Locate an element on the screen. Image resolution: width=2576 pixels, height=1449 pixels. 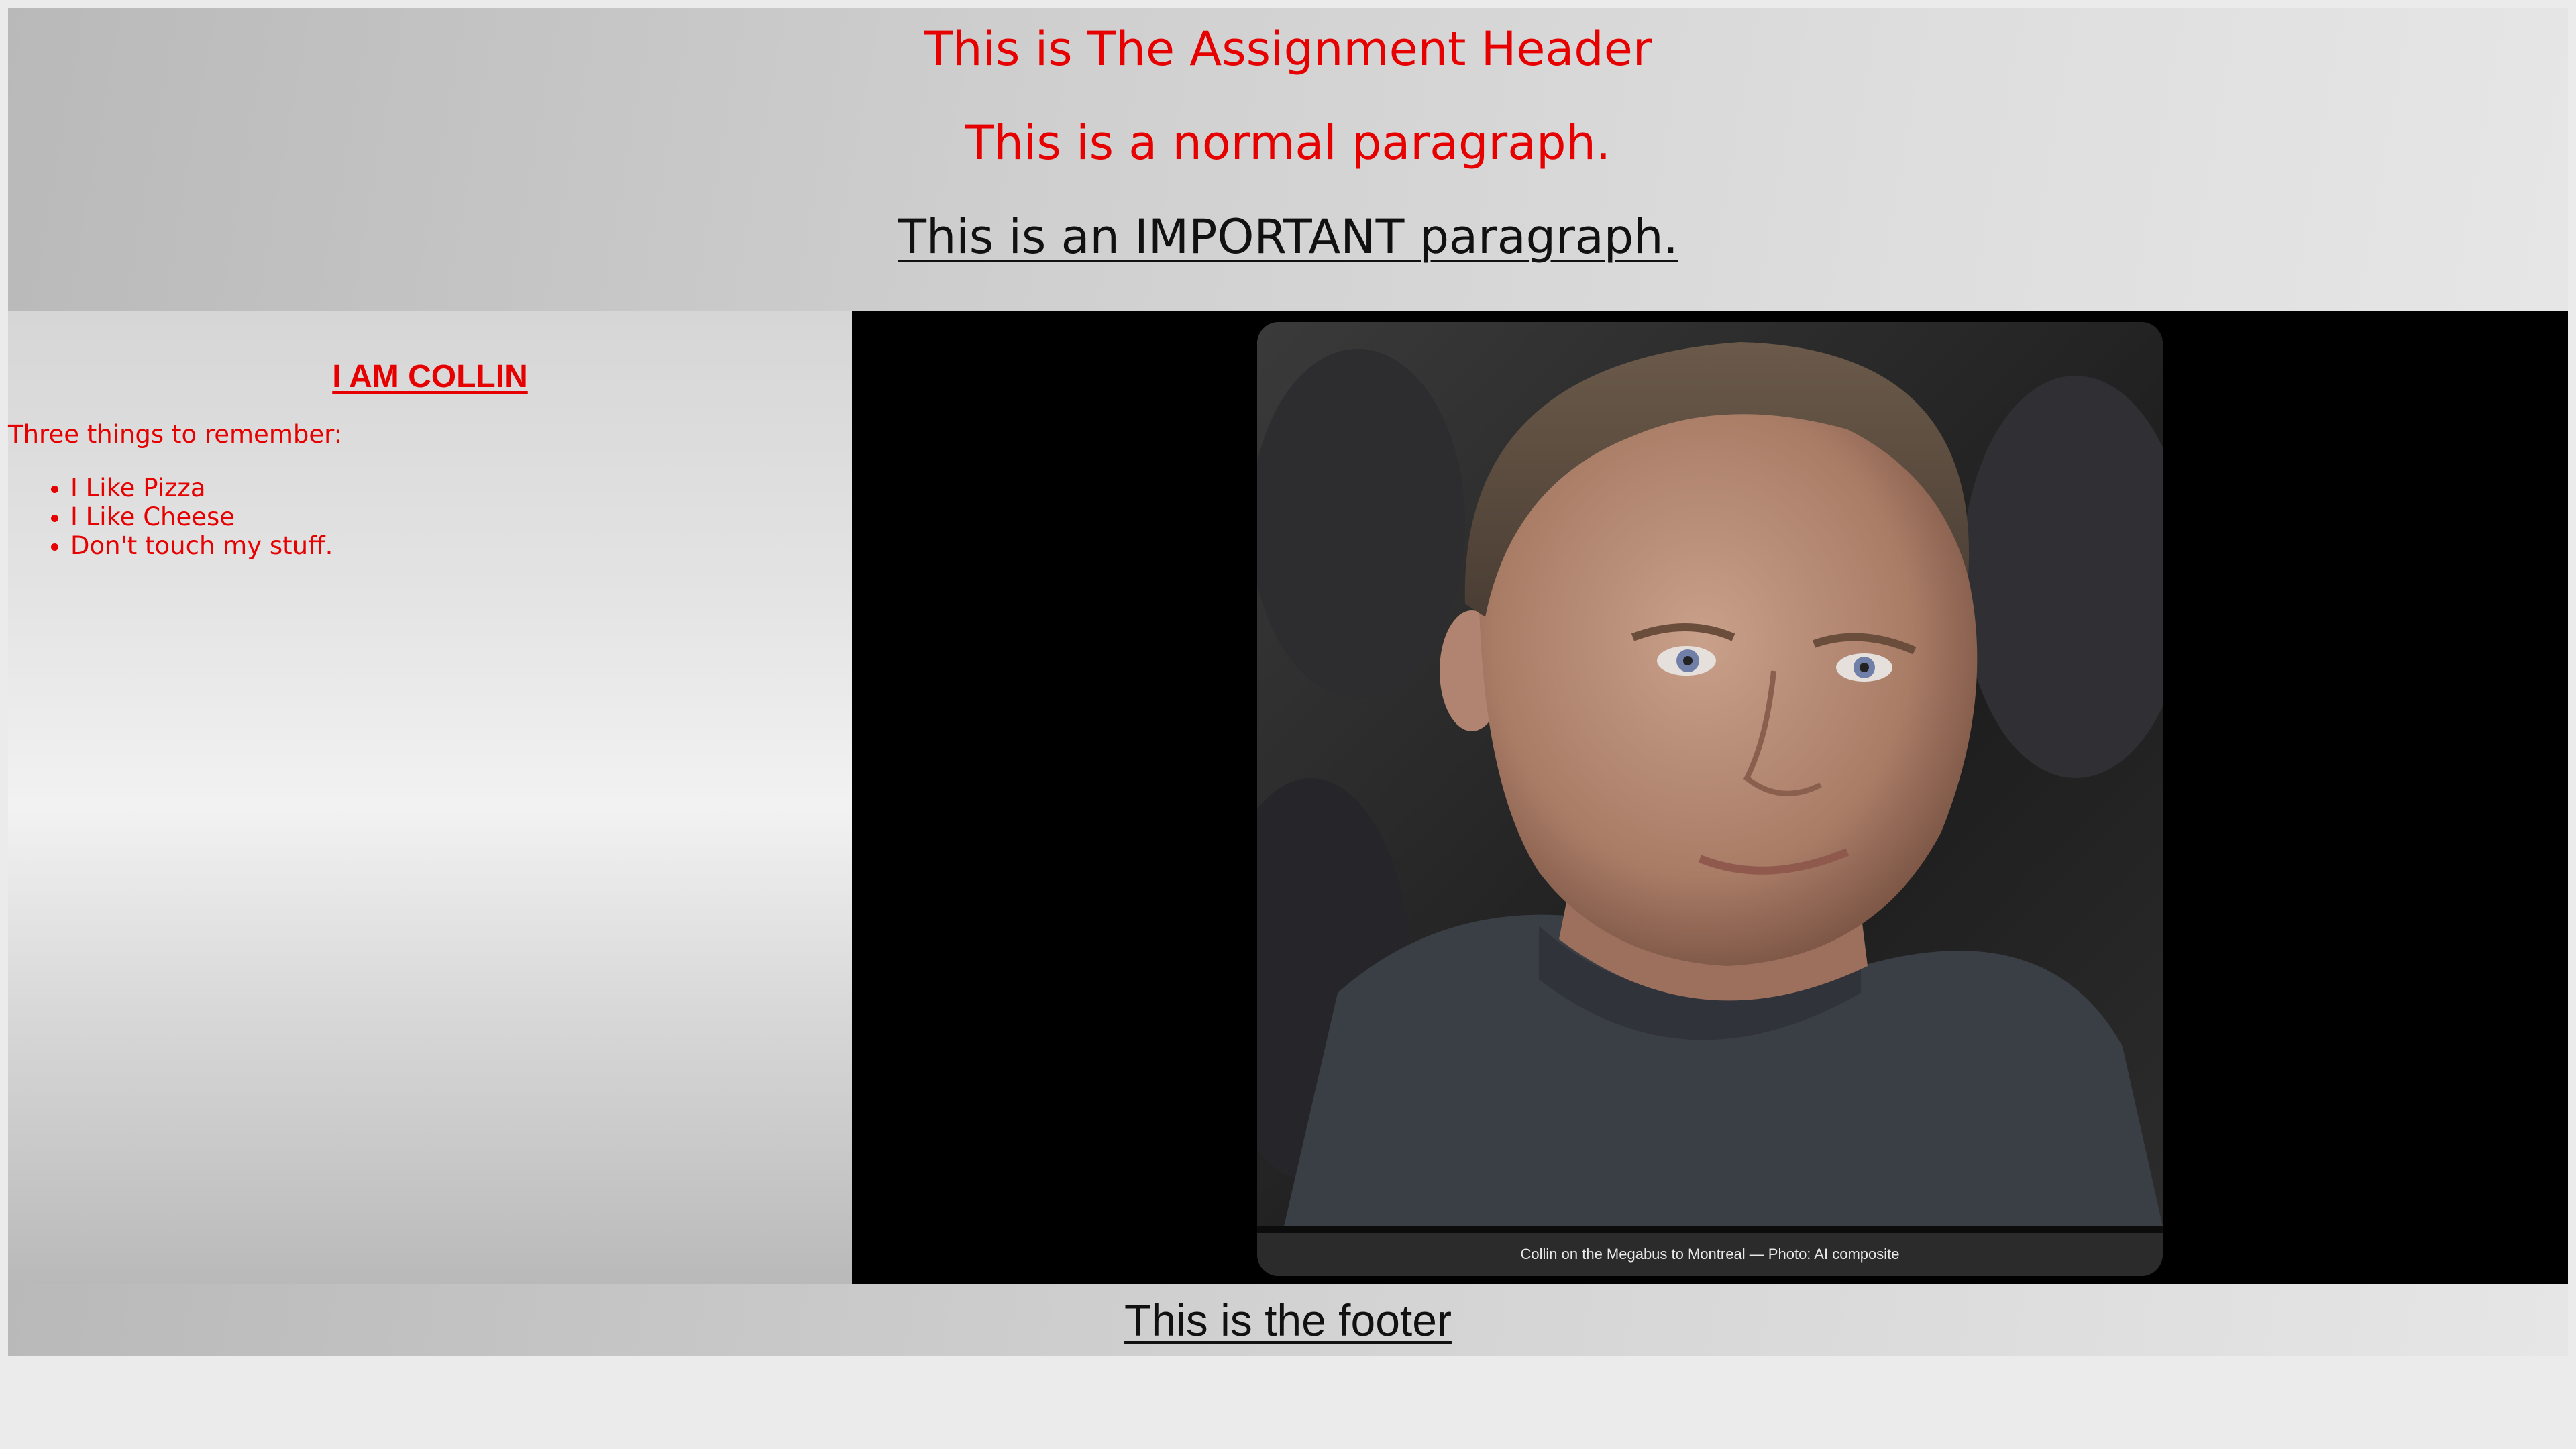
footer: This is the footer is located at coordinates (1288, 1320).